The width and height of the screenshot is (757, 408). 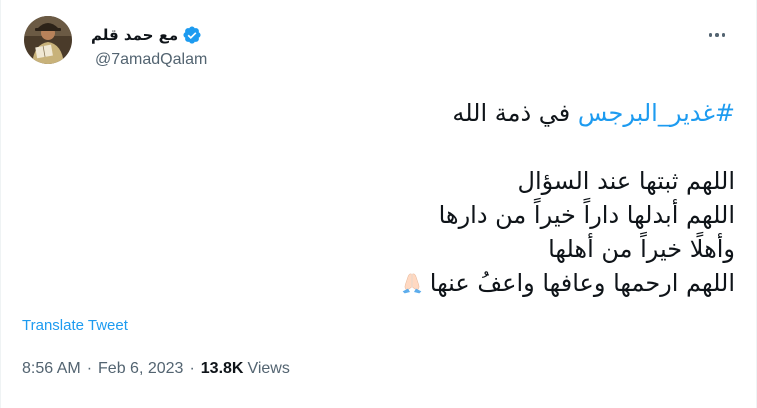 What do you see at coordinates (75, 325) in the screenshot?
I see `translate-tweet-link: Translate Tweet` at bounding box center [75, 325].